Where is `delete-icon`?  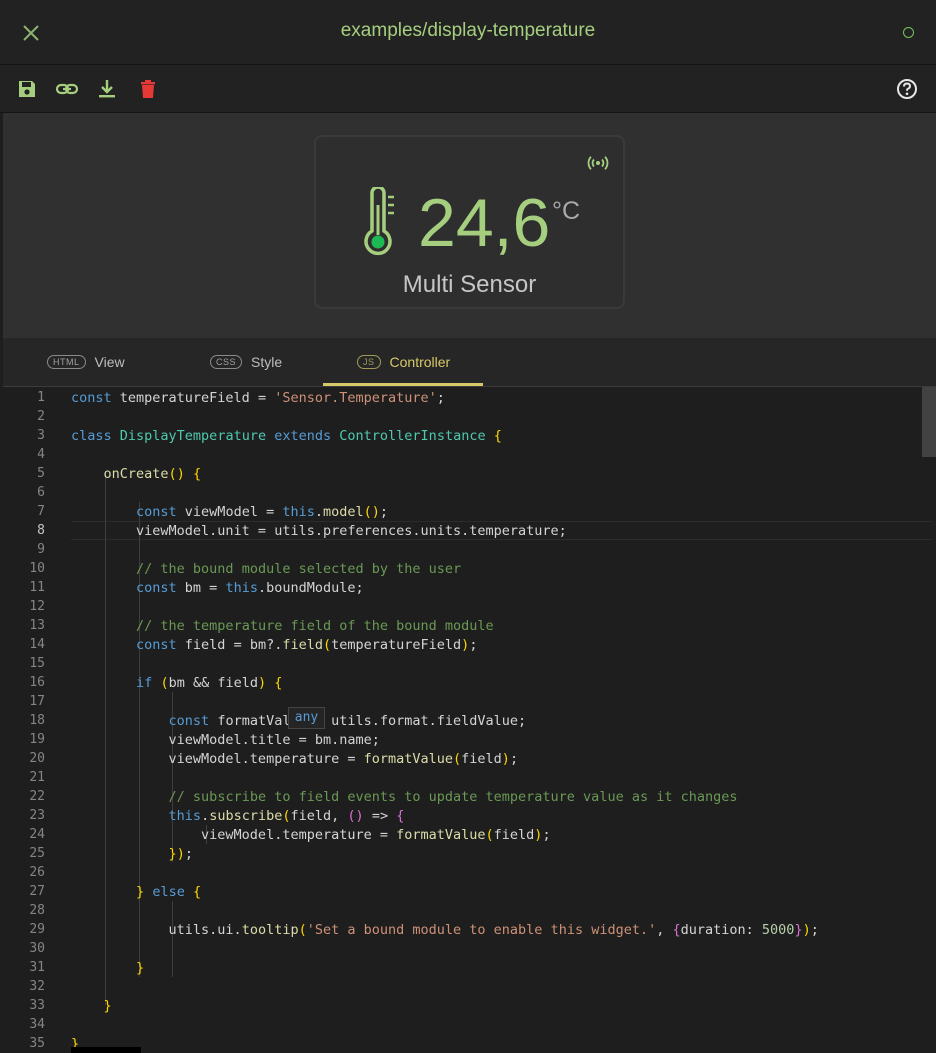 delete-icon is located at coordinates (148, 89).